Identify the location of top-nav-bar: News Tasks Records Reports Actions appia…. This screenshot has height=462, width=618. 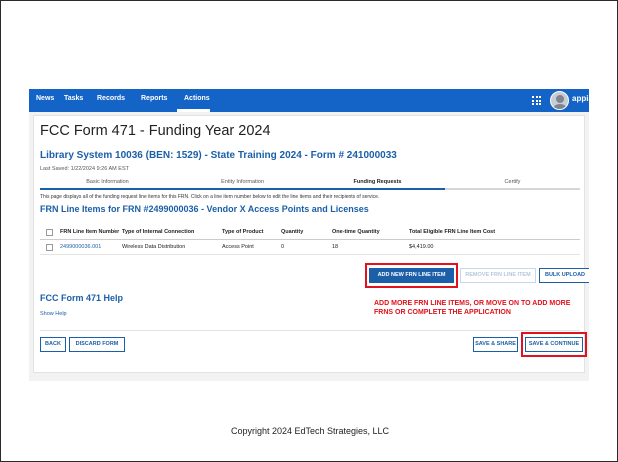
(309, 100).